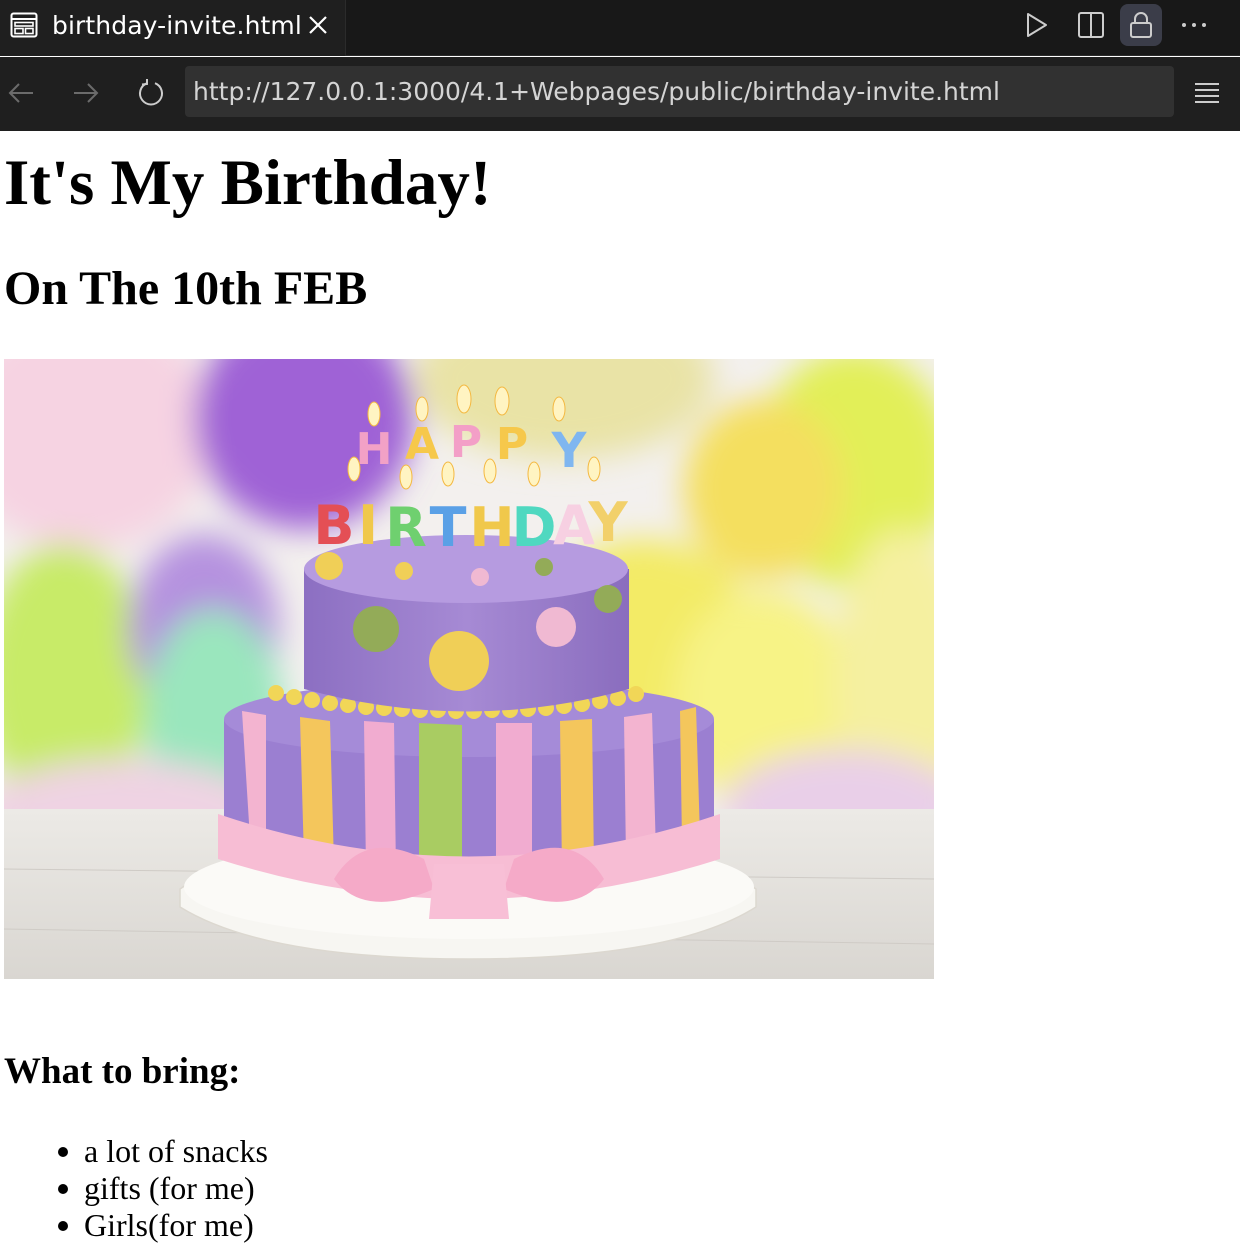 The image size is (1240, 1260). I want to click on page-title: It's My Birthday!, so click(248, 183).